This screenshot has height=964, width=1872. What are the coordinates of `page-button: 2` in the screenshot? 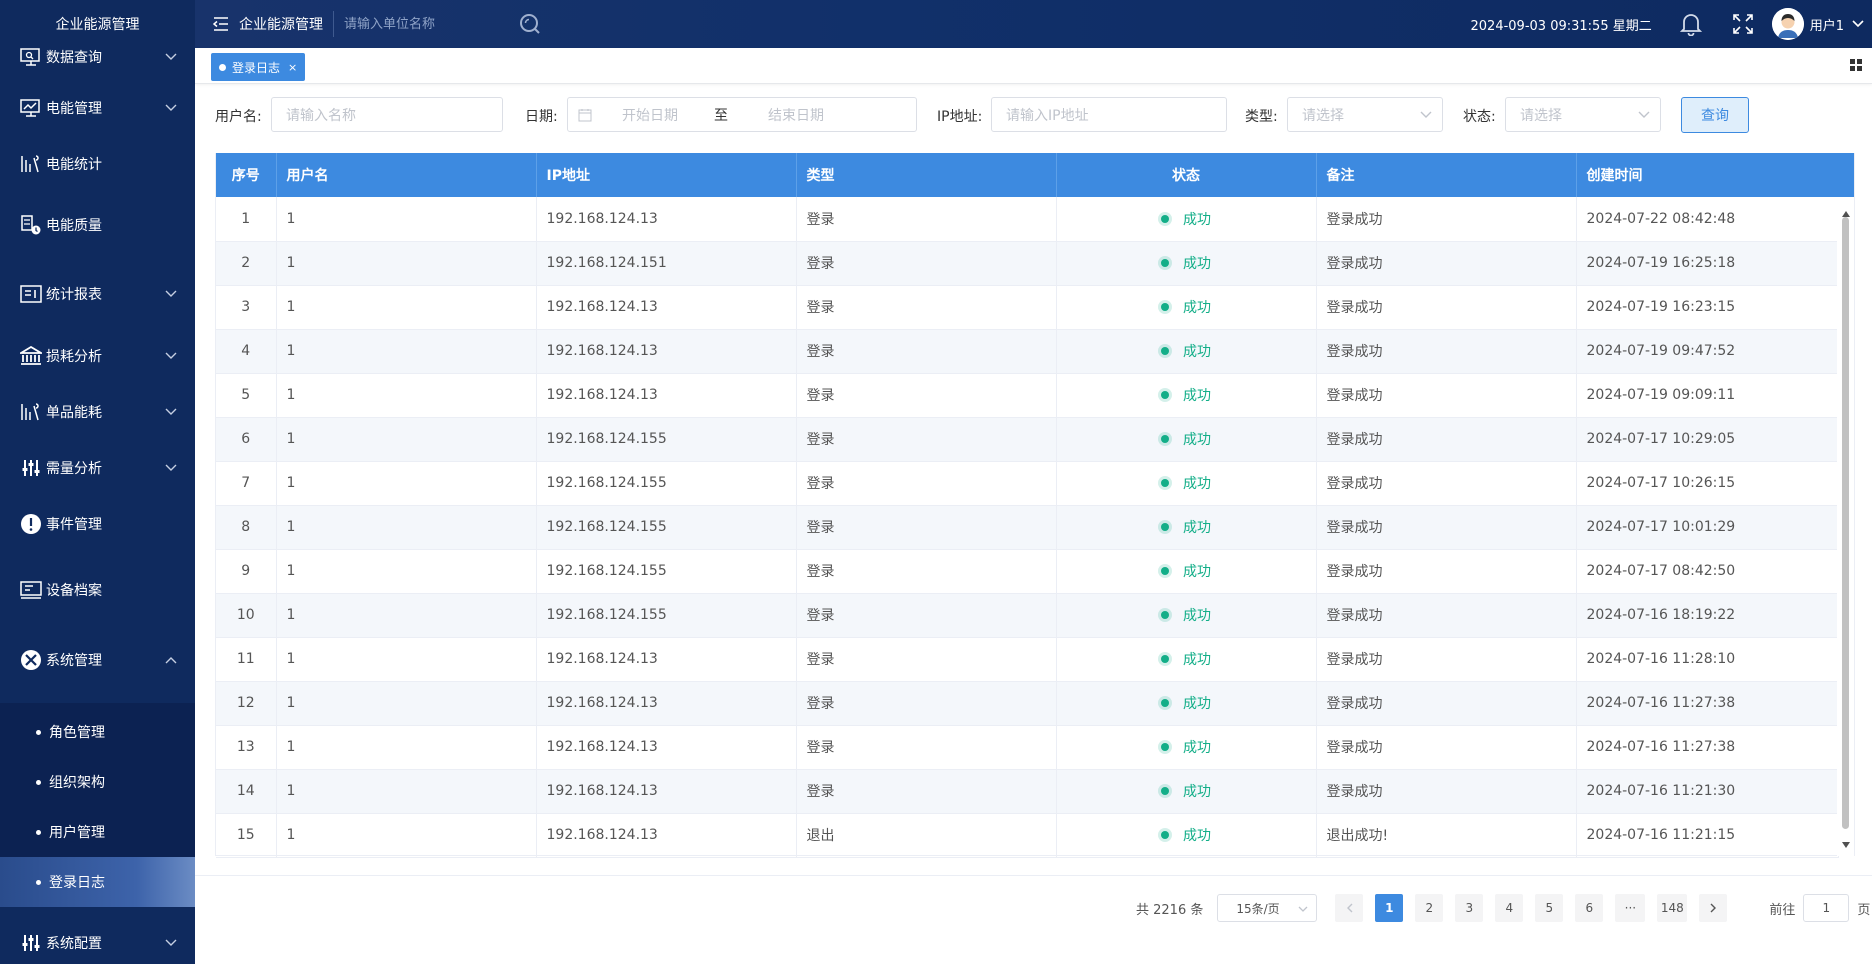 It's located at (1429, 908).